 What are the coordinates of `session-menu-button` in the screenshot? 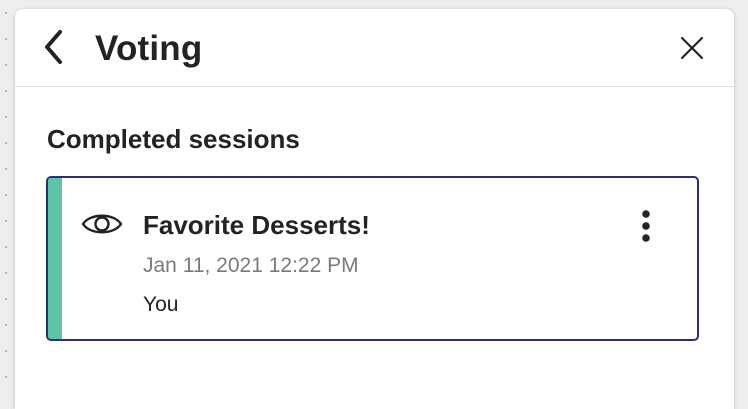 It's located at (646, 226).